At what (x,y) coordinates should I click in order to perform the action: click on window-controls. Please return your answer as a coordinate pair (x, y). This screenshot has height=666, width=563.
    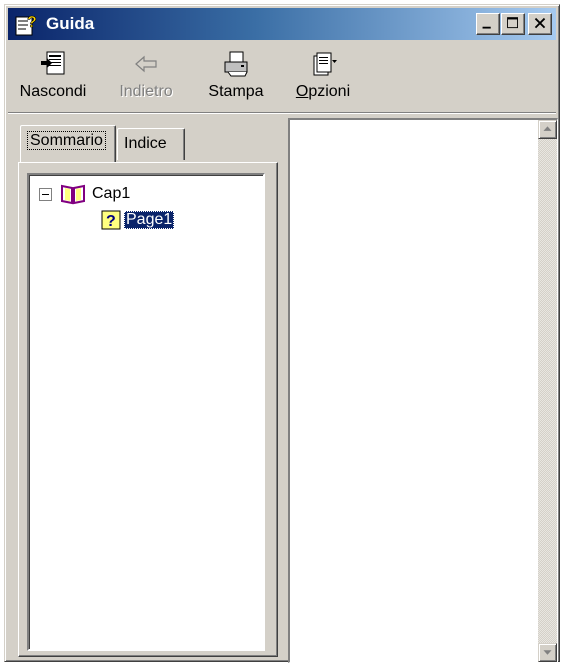
    Looking at the image, I should click on (513, 24).